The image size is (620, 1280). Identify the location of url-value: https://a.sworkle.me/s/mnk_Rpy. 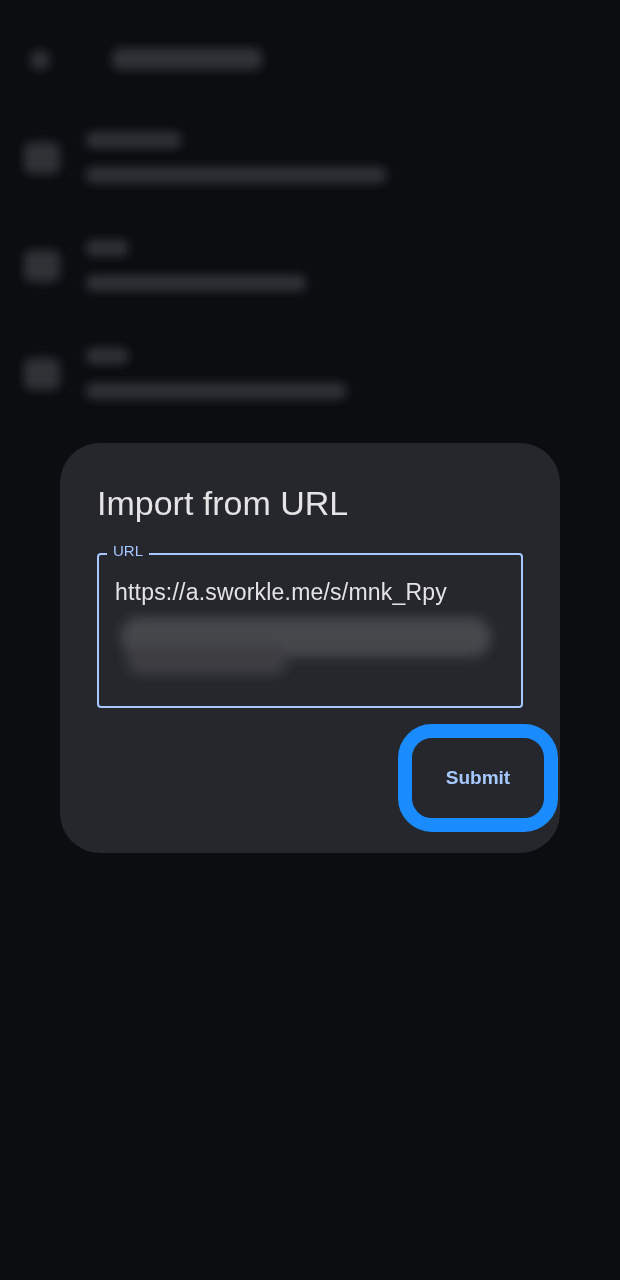
(281, 592).